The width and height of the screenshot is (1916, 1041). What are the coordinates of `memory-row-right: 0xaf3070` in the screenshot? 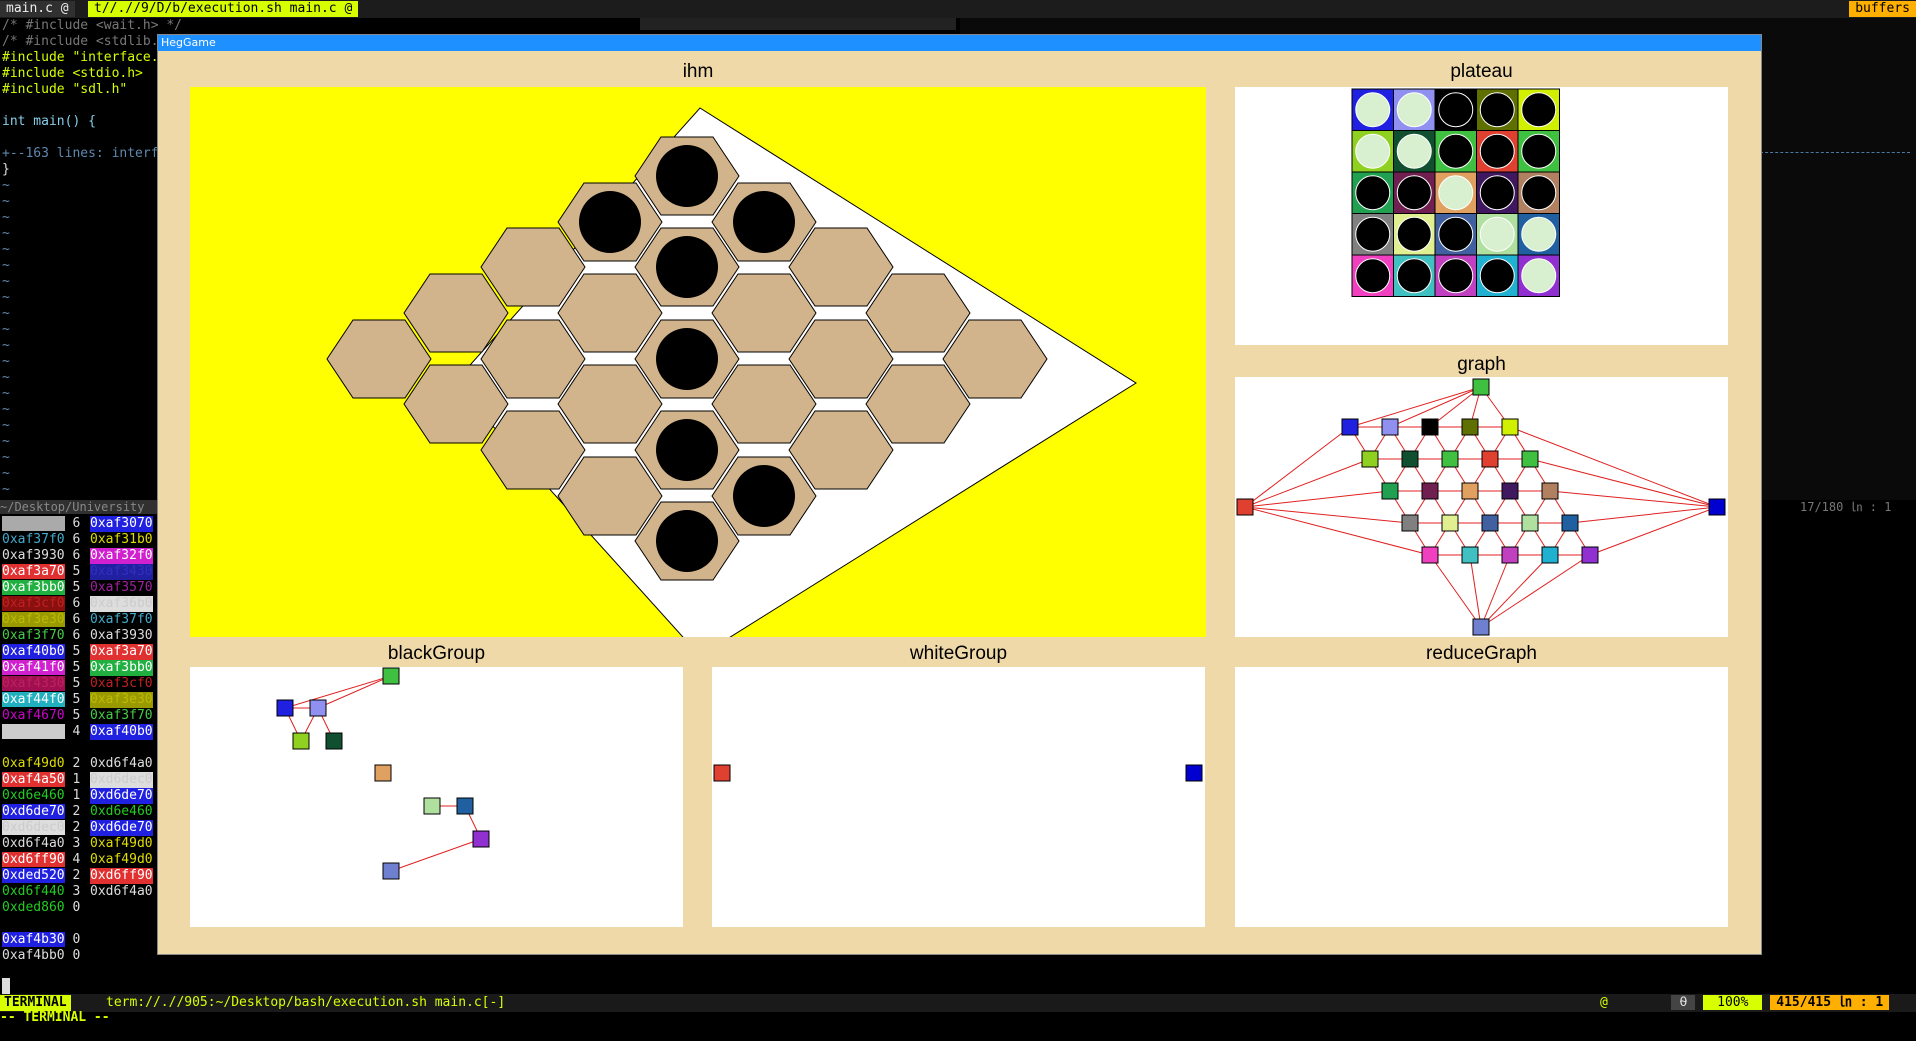 It's located at (121, 524).